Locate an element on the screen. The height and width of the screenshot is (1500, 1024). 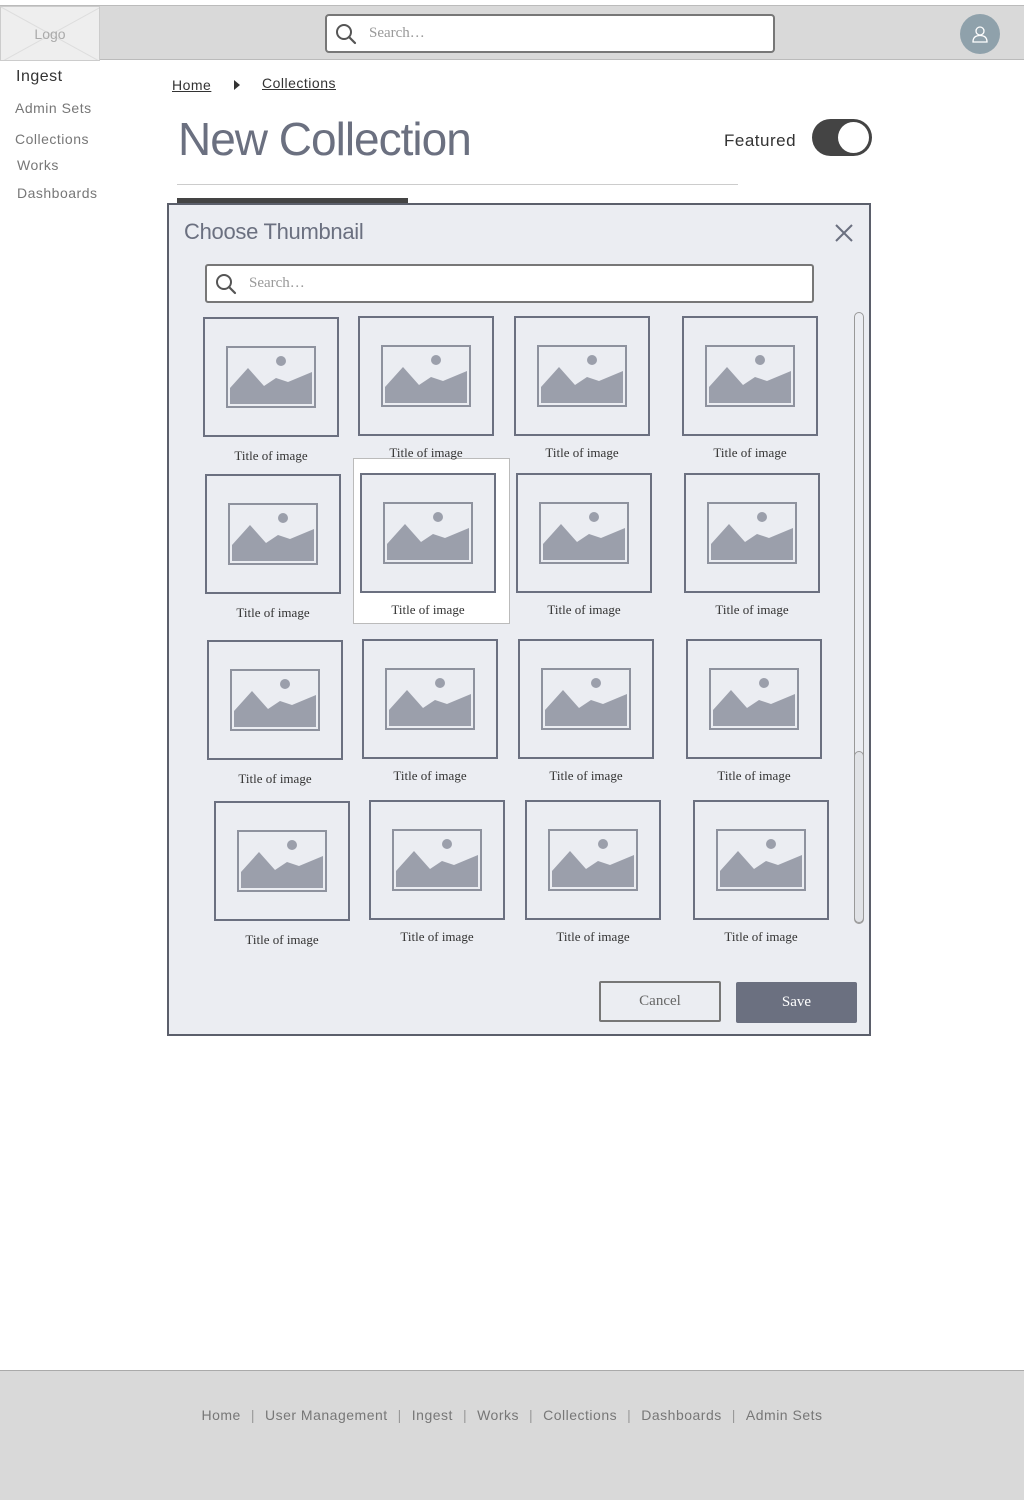
sidebar-item-dashboards: Dashboards is located at coordinates (57, 193).